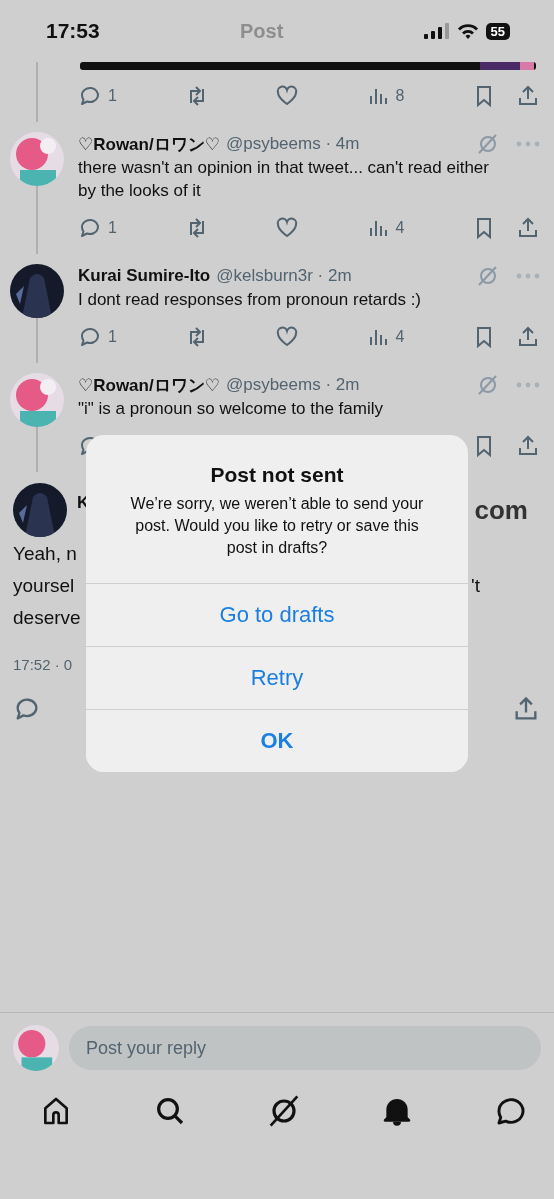  Describe the element at coordinates (250, 300) in the screenshot. I see `reply-text: I dont read responses from pronoun retards :)` at that location.